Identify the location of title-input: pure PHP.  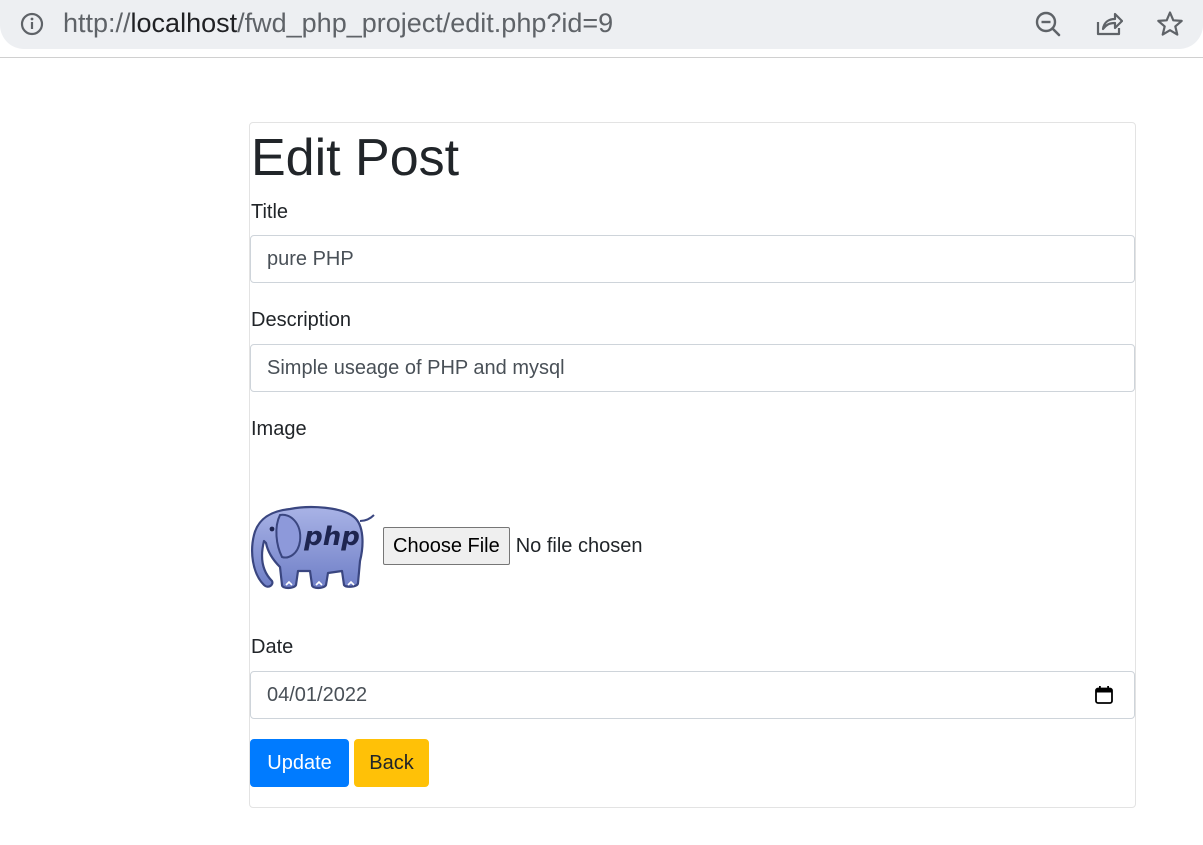
(692, 259).